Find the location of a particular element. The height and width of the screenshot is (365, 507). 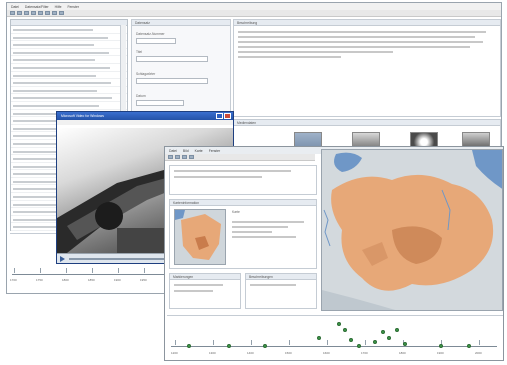

map-timeline-tick-label: 1600 is located at coordinates (326, 353).